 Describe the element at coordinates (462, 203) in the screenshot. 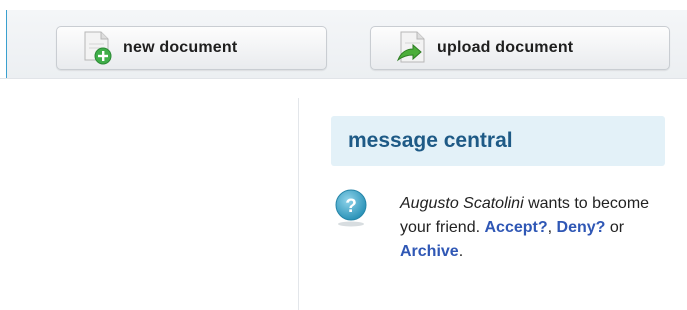

I see `message-sender: Augusto Scatolini` at that location.